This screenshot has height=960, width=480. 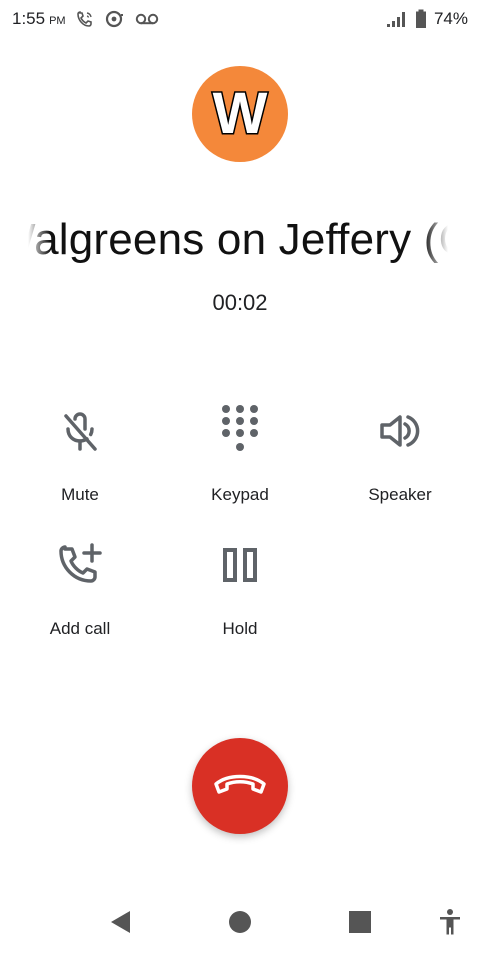 I want to click on add-call-icon, so click(x=80, y=565).